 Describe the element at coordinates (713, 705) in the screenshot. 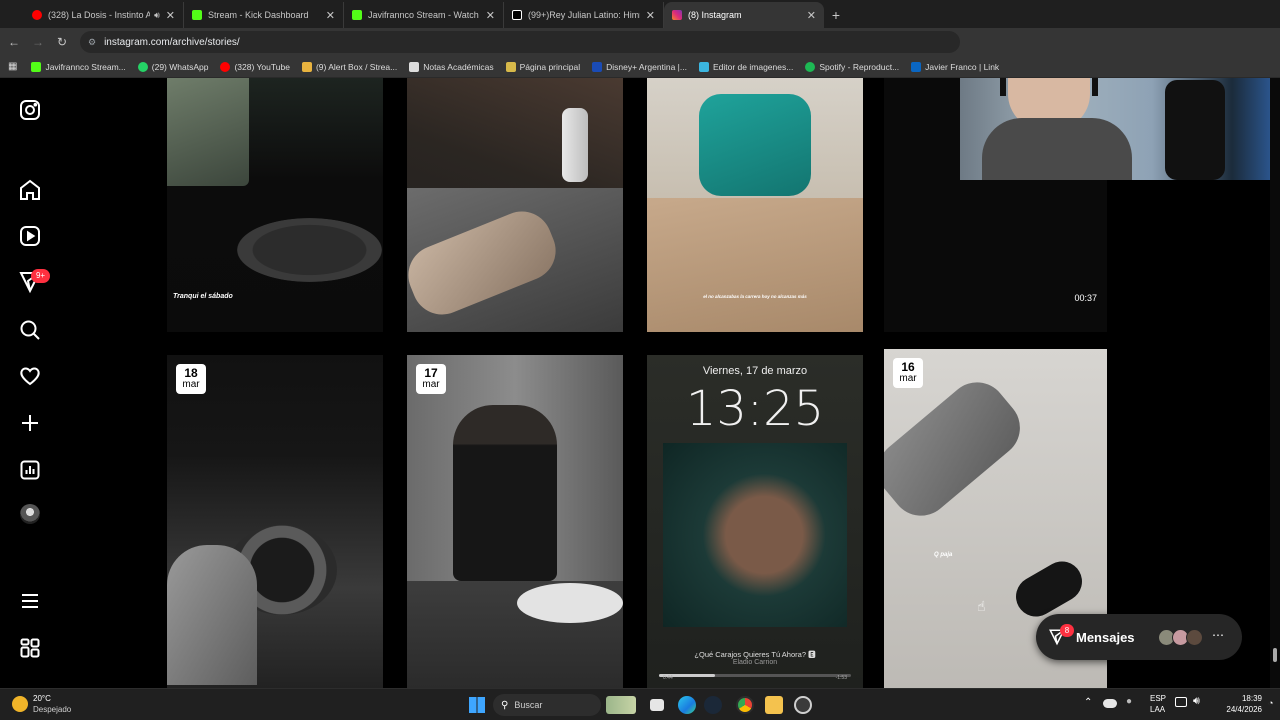

I see `steam-icon` at that location.